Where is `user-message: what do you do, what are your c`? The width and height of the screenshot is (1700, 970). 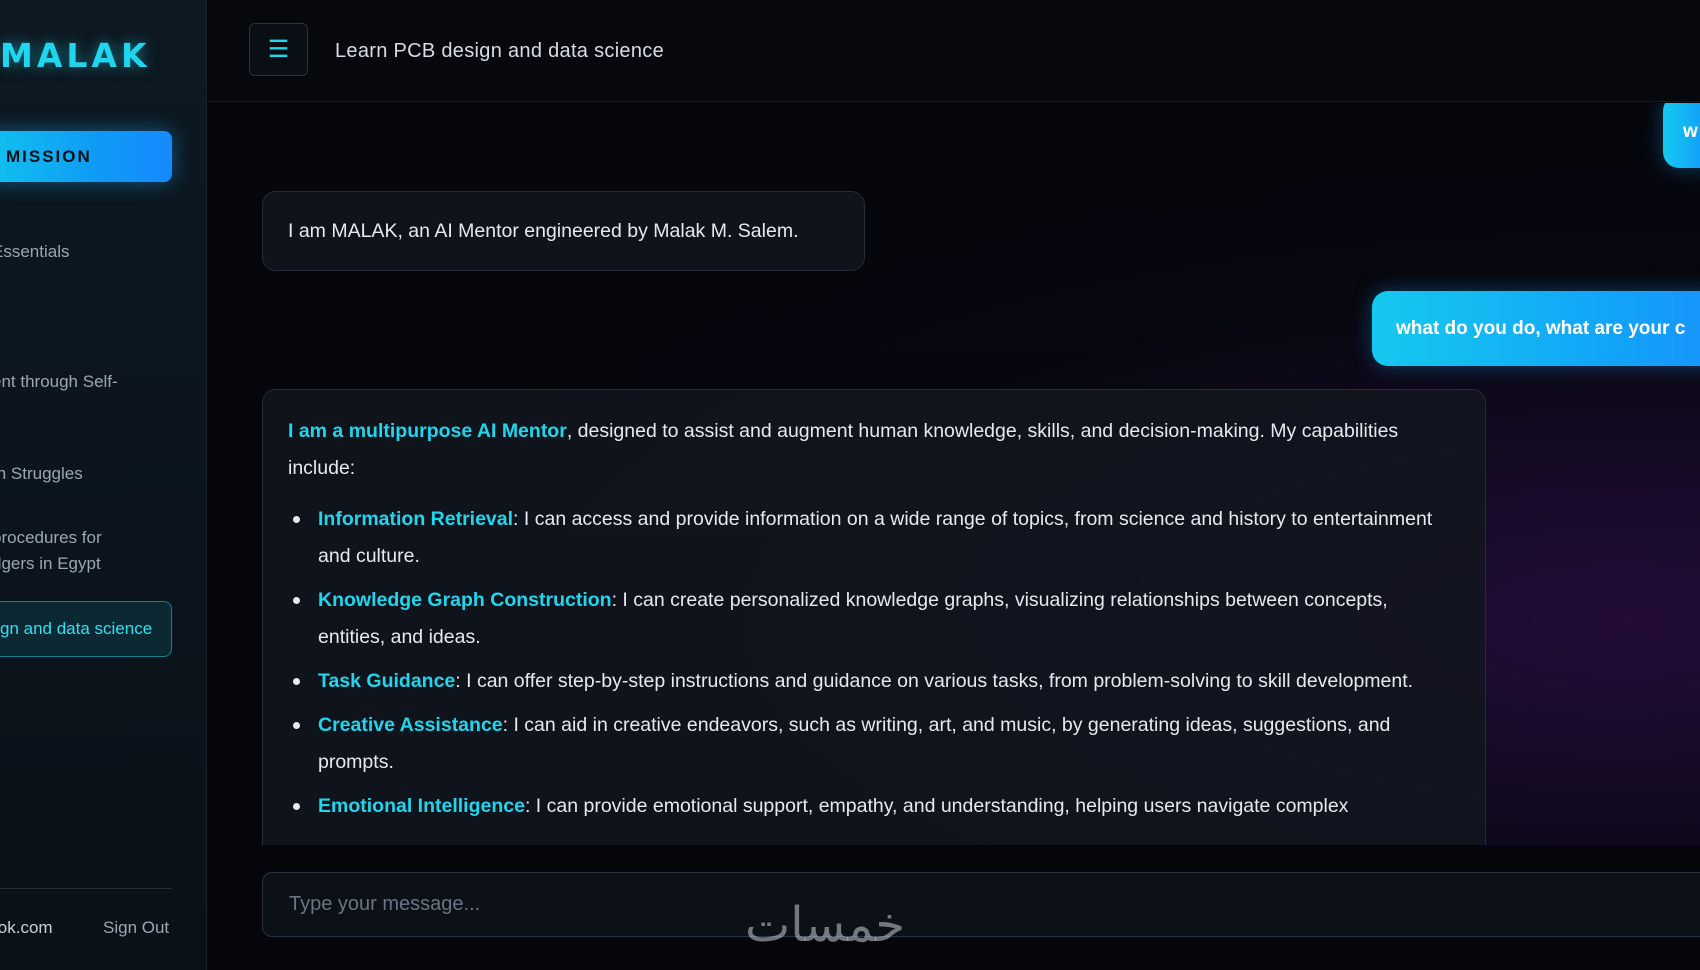
user-message: what do you do, what are your c is located at coordinates (1536, 328).